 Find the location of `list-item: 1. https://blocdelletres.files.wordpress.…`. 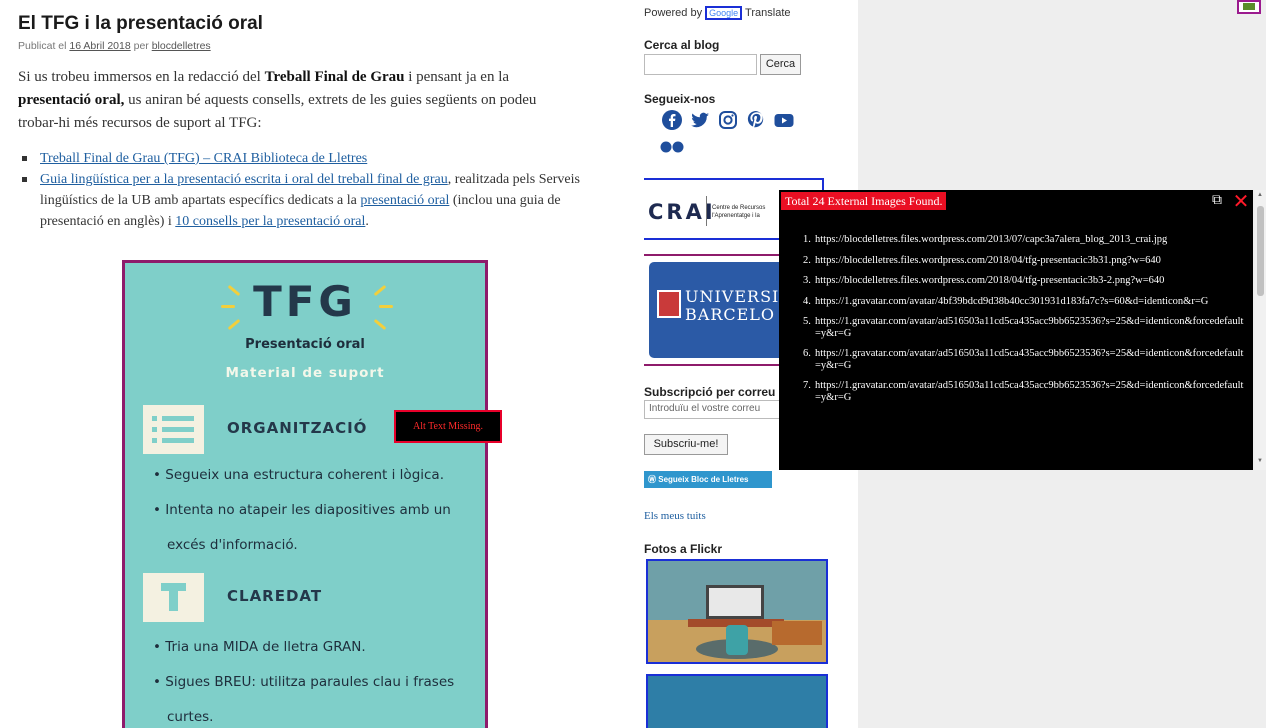

list-item: 1. https://blocdelletres.files.wordpress.… is located at coordinates (1014, 240).